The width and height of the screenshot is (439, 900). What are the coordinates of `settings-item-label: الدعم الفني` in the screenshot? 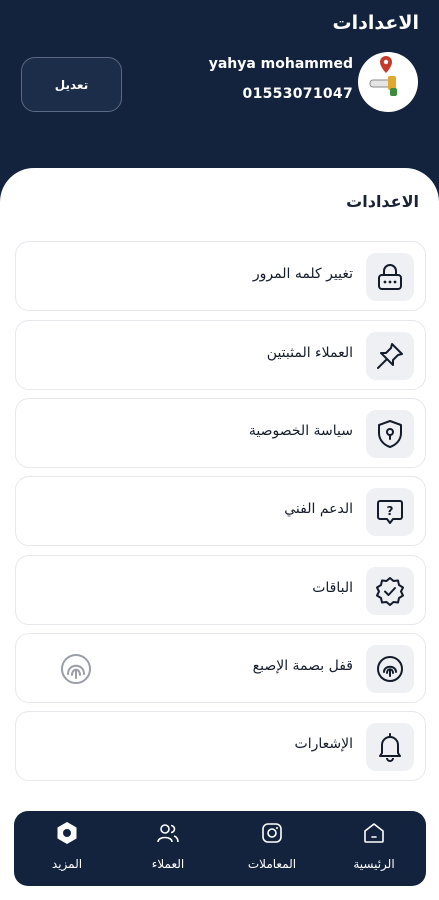 It's located at (318, 509).